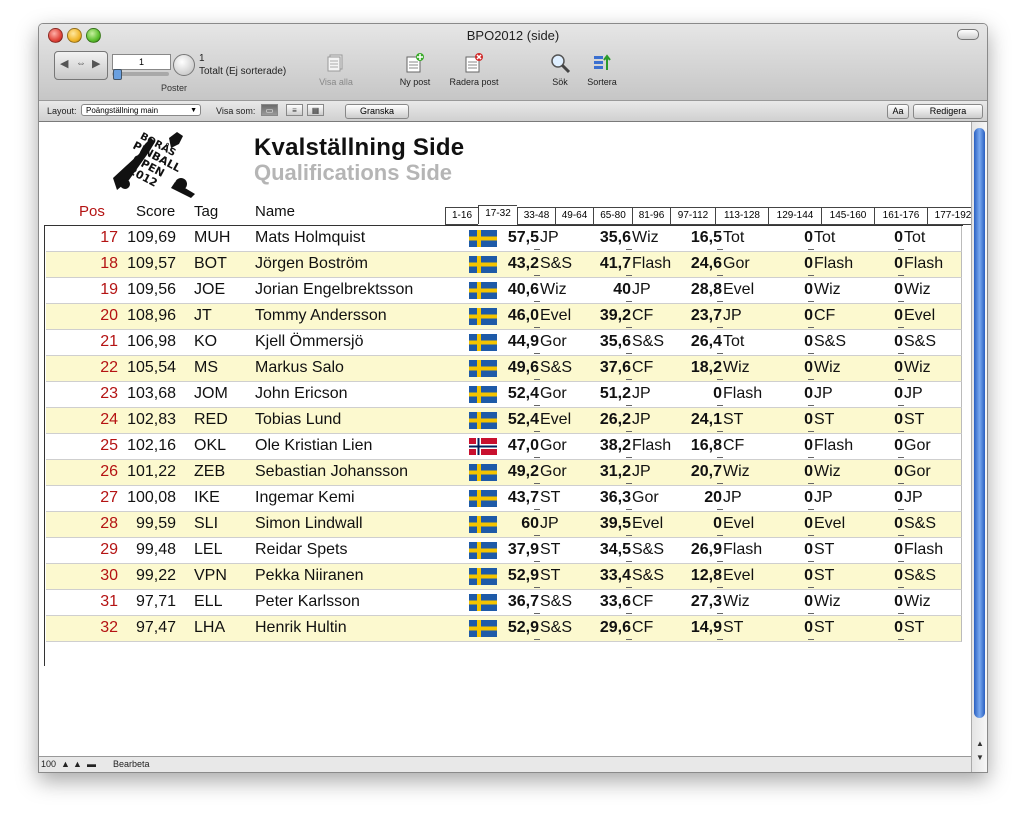  Describe the element at coordinates (523, 237) in the screenshot. I see `row-game-score: 57,5` at that location.